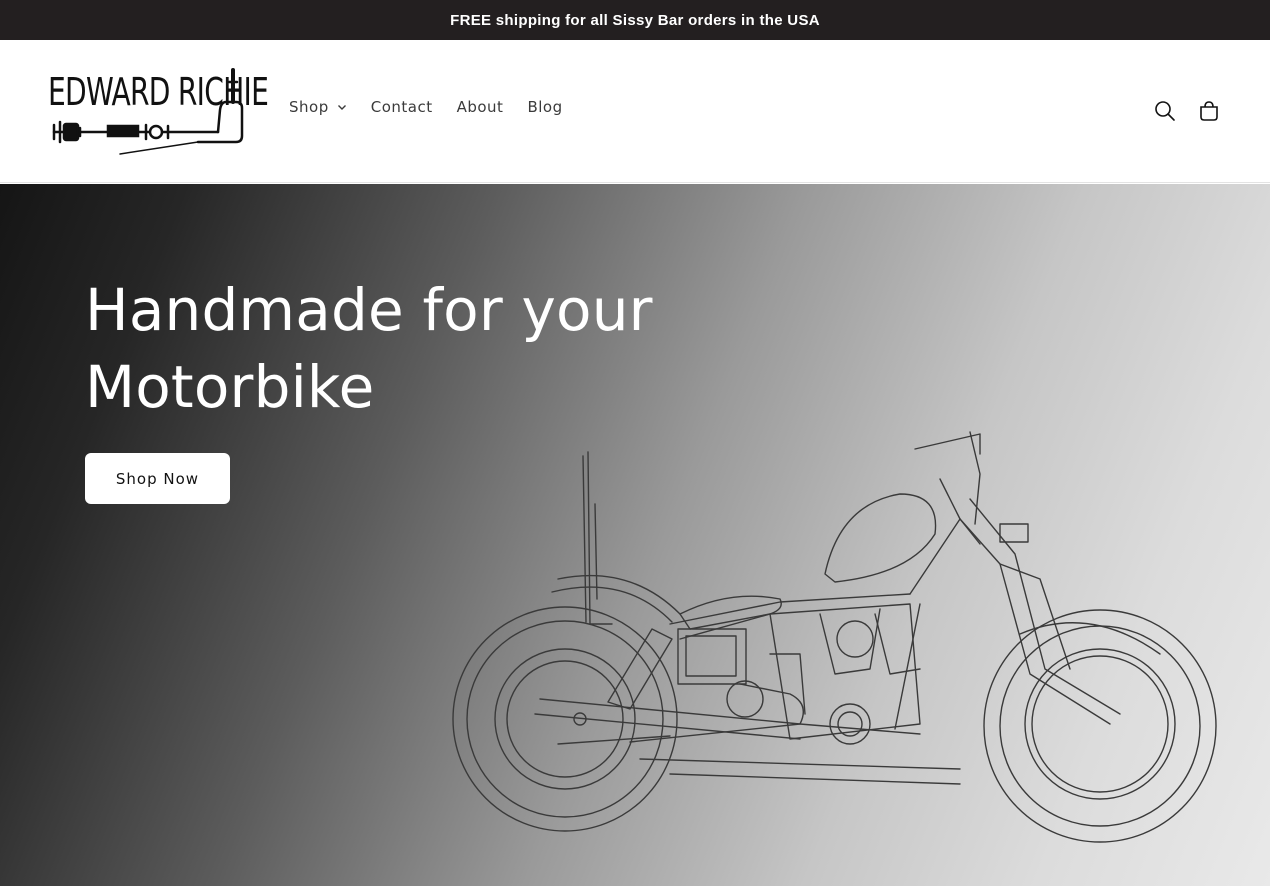 The height and width of the screenshot is (886, 1270). What do you see at coordinates (369, 310) in the screenshot?
I see `hero-heading-line1: Handmade for your` at bounding box center [369, 310].